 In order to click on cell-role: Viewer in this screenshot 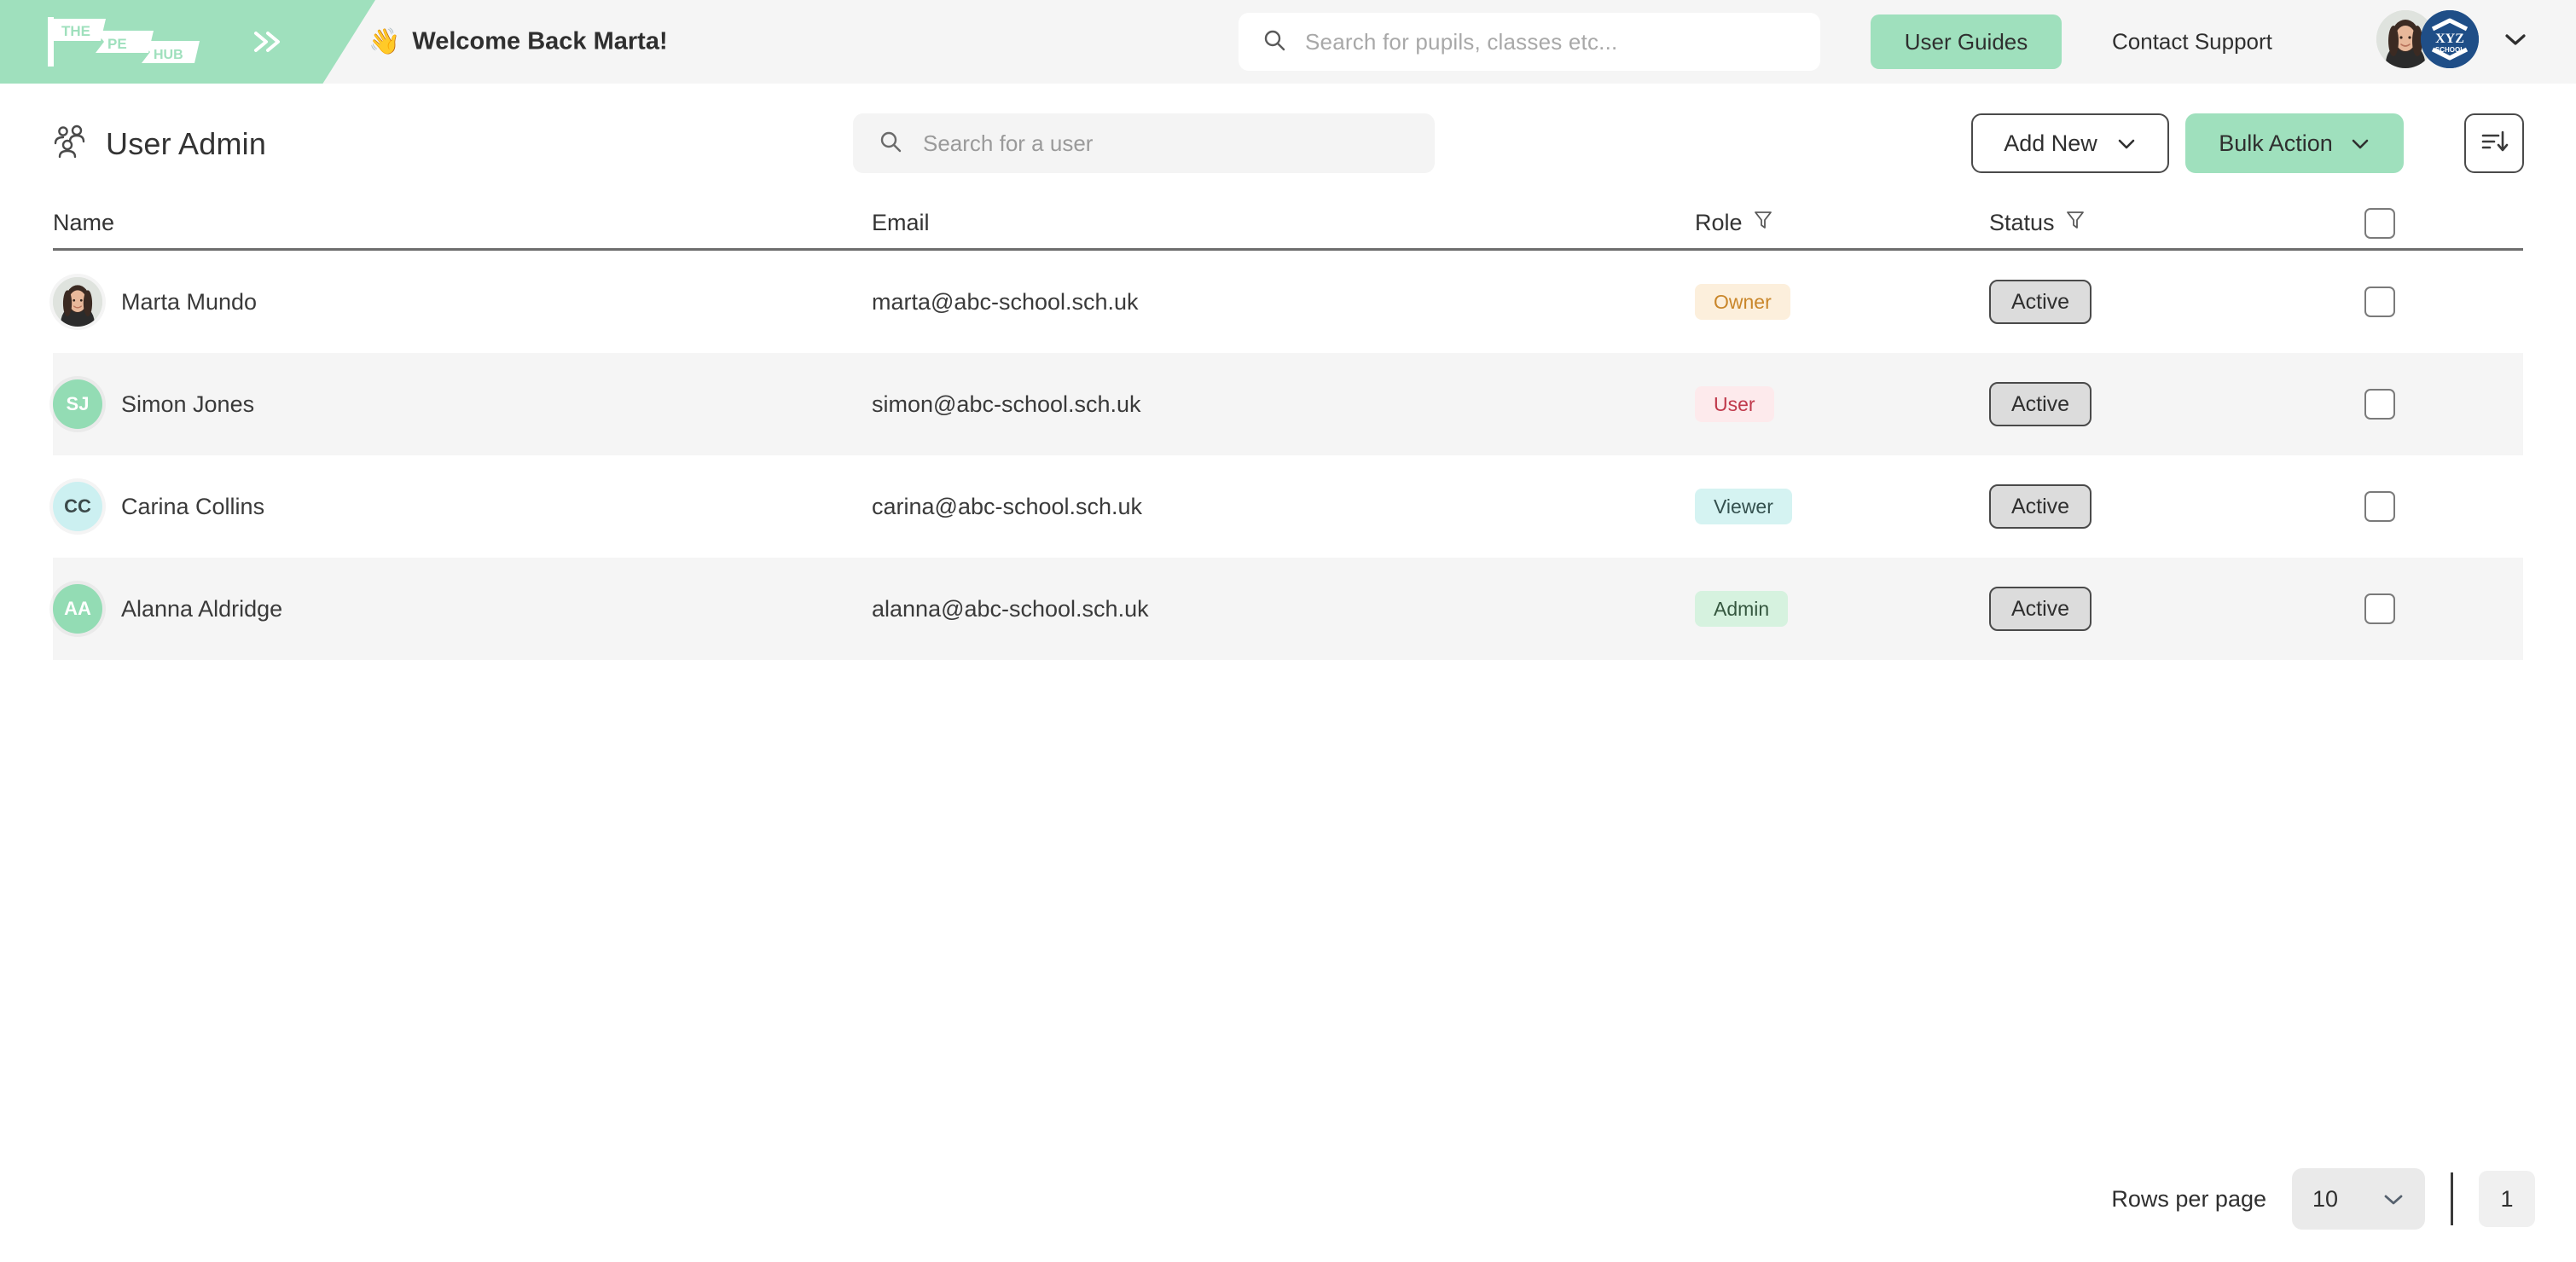, I will do `click(1842, 506)`.